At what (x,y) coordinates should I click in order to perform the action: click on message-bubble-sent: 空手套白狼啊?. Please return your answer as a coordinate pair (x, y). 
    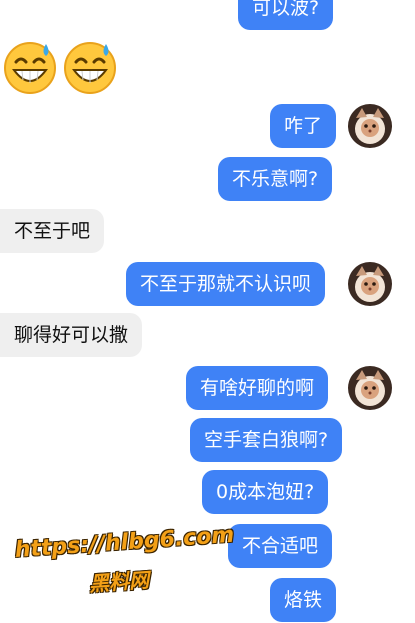
    Looking at the image, I should click on (266, 440).